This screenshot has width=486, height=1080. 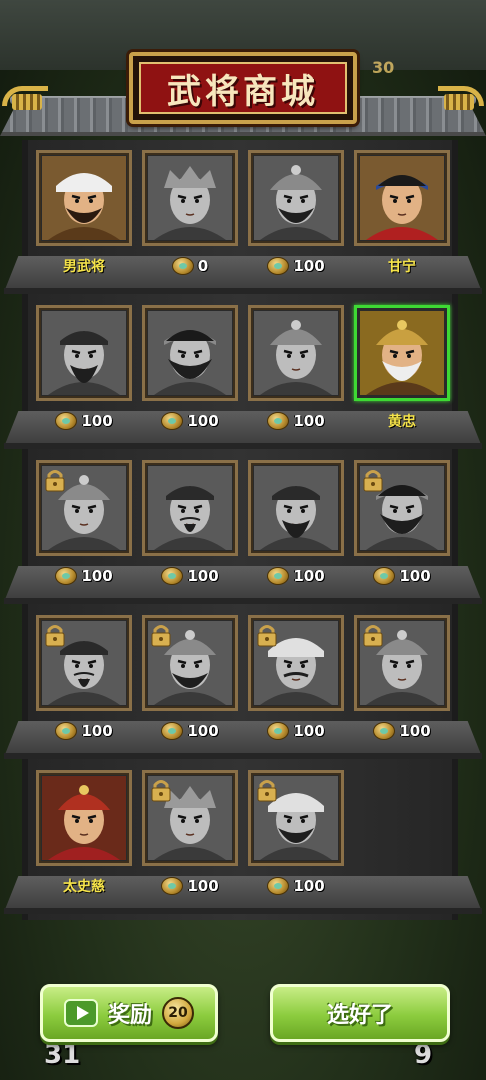 What do you see at coordinates (84, 887) in the screenshot?
I see `general-name: 太史慈` at bounding box center [84, 887].